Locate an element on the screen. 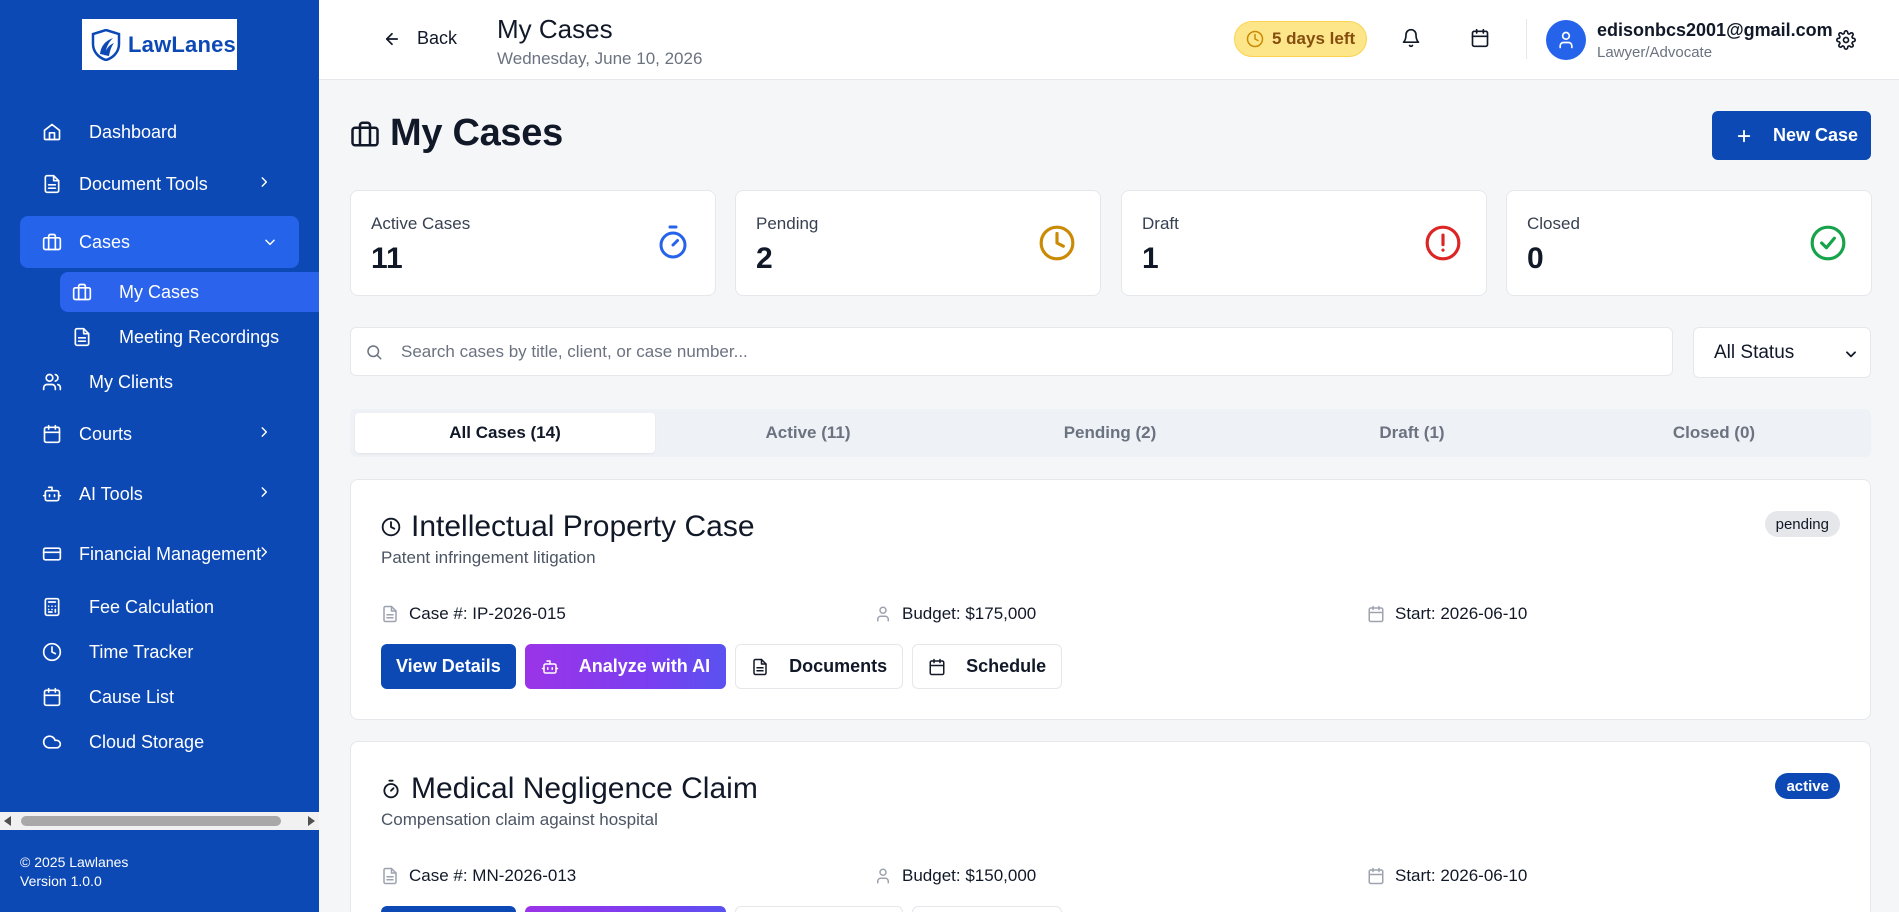 This screenshot has width=1899, height=912. new-case-button: New Case is located at coordinates (1791, 135).